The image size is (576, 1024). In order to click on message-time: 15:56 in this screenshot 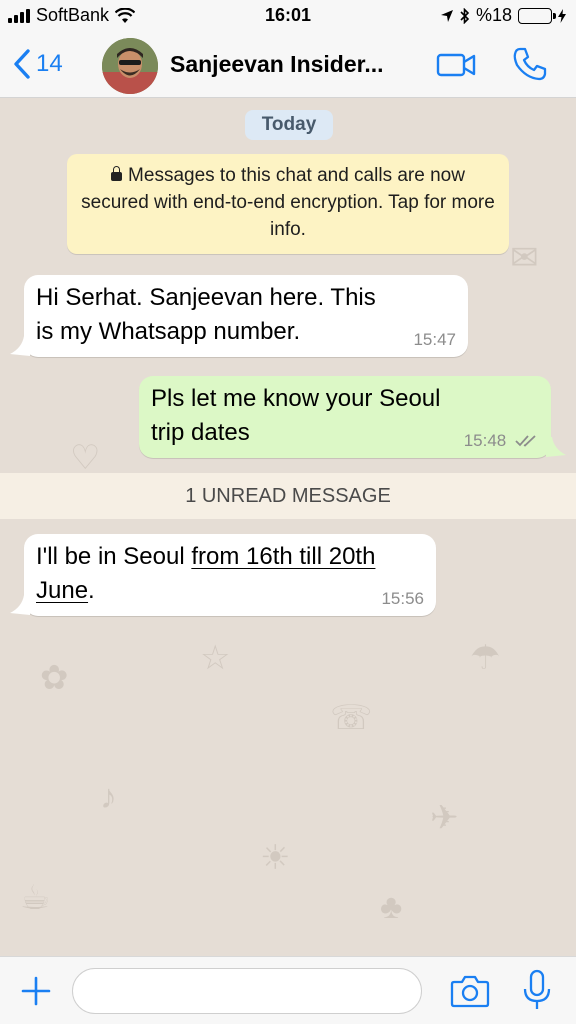, I will do `click(402, 598)`.